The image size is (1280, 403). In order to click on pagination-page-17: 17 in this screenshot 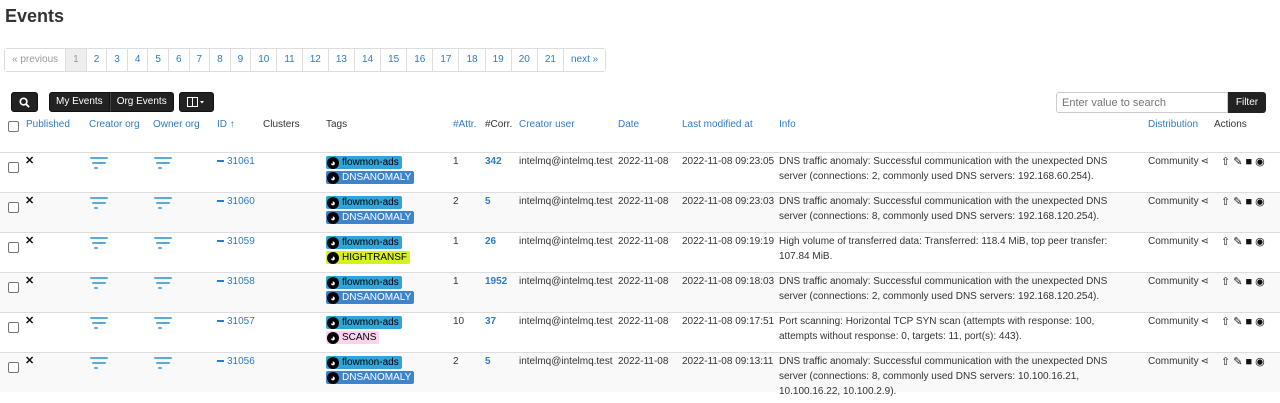, I will do `click(445, 60)`.